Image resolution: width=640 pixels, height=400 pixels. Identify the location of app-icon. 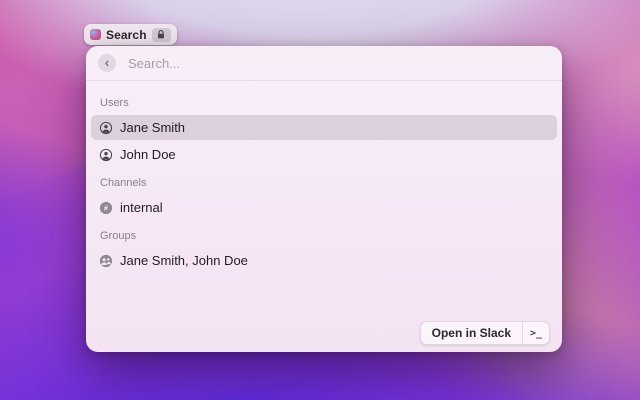
(95, 34).